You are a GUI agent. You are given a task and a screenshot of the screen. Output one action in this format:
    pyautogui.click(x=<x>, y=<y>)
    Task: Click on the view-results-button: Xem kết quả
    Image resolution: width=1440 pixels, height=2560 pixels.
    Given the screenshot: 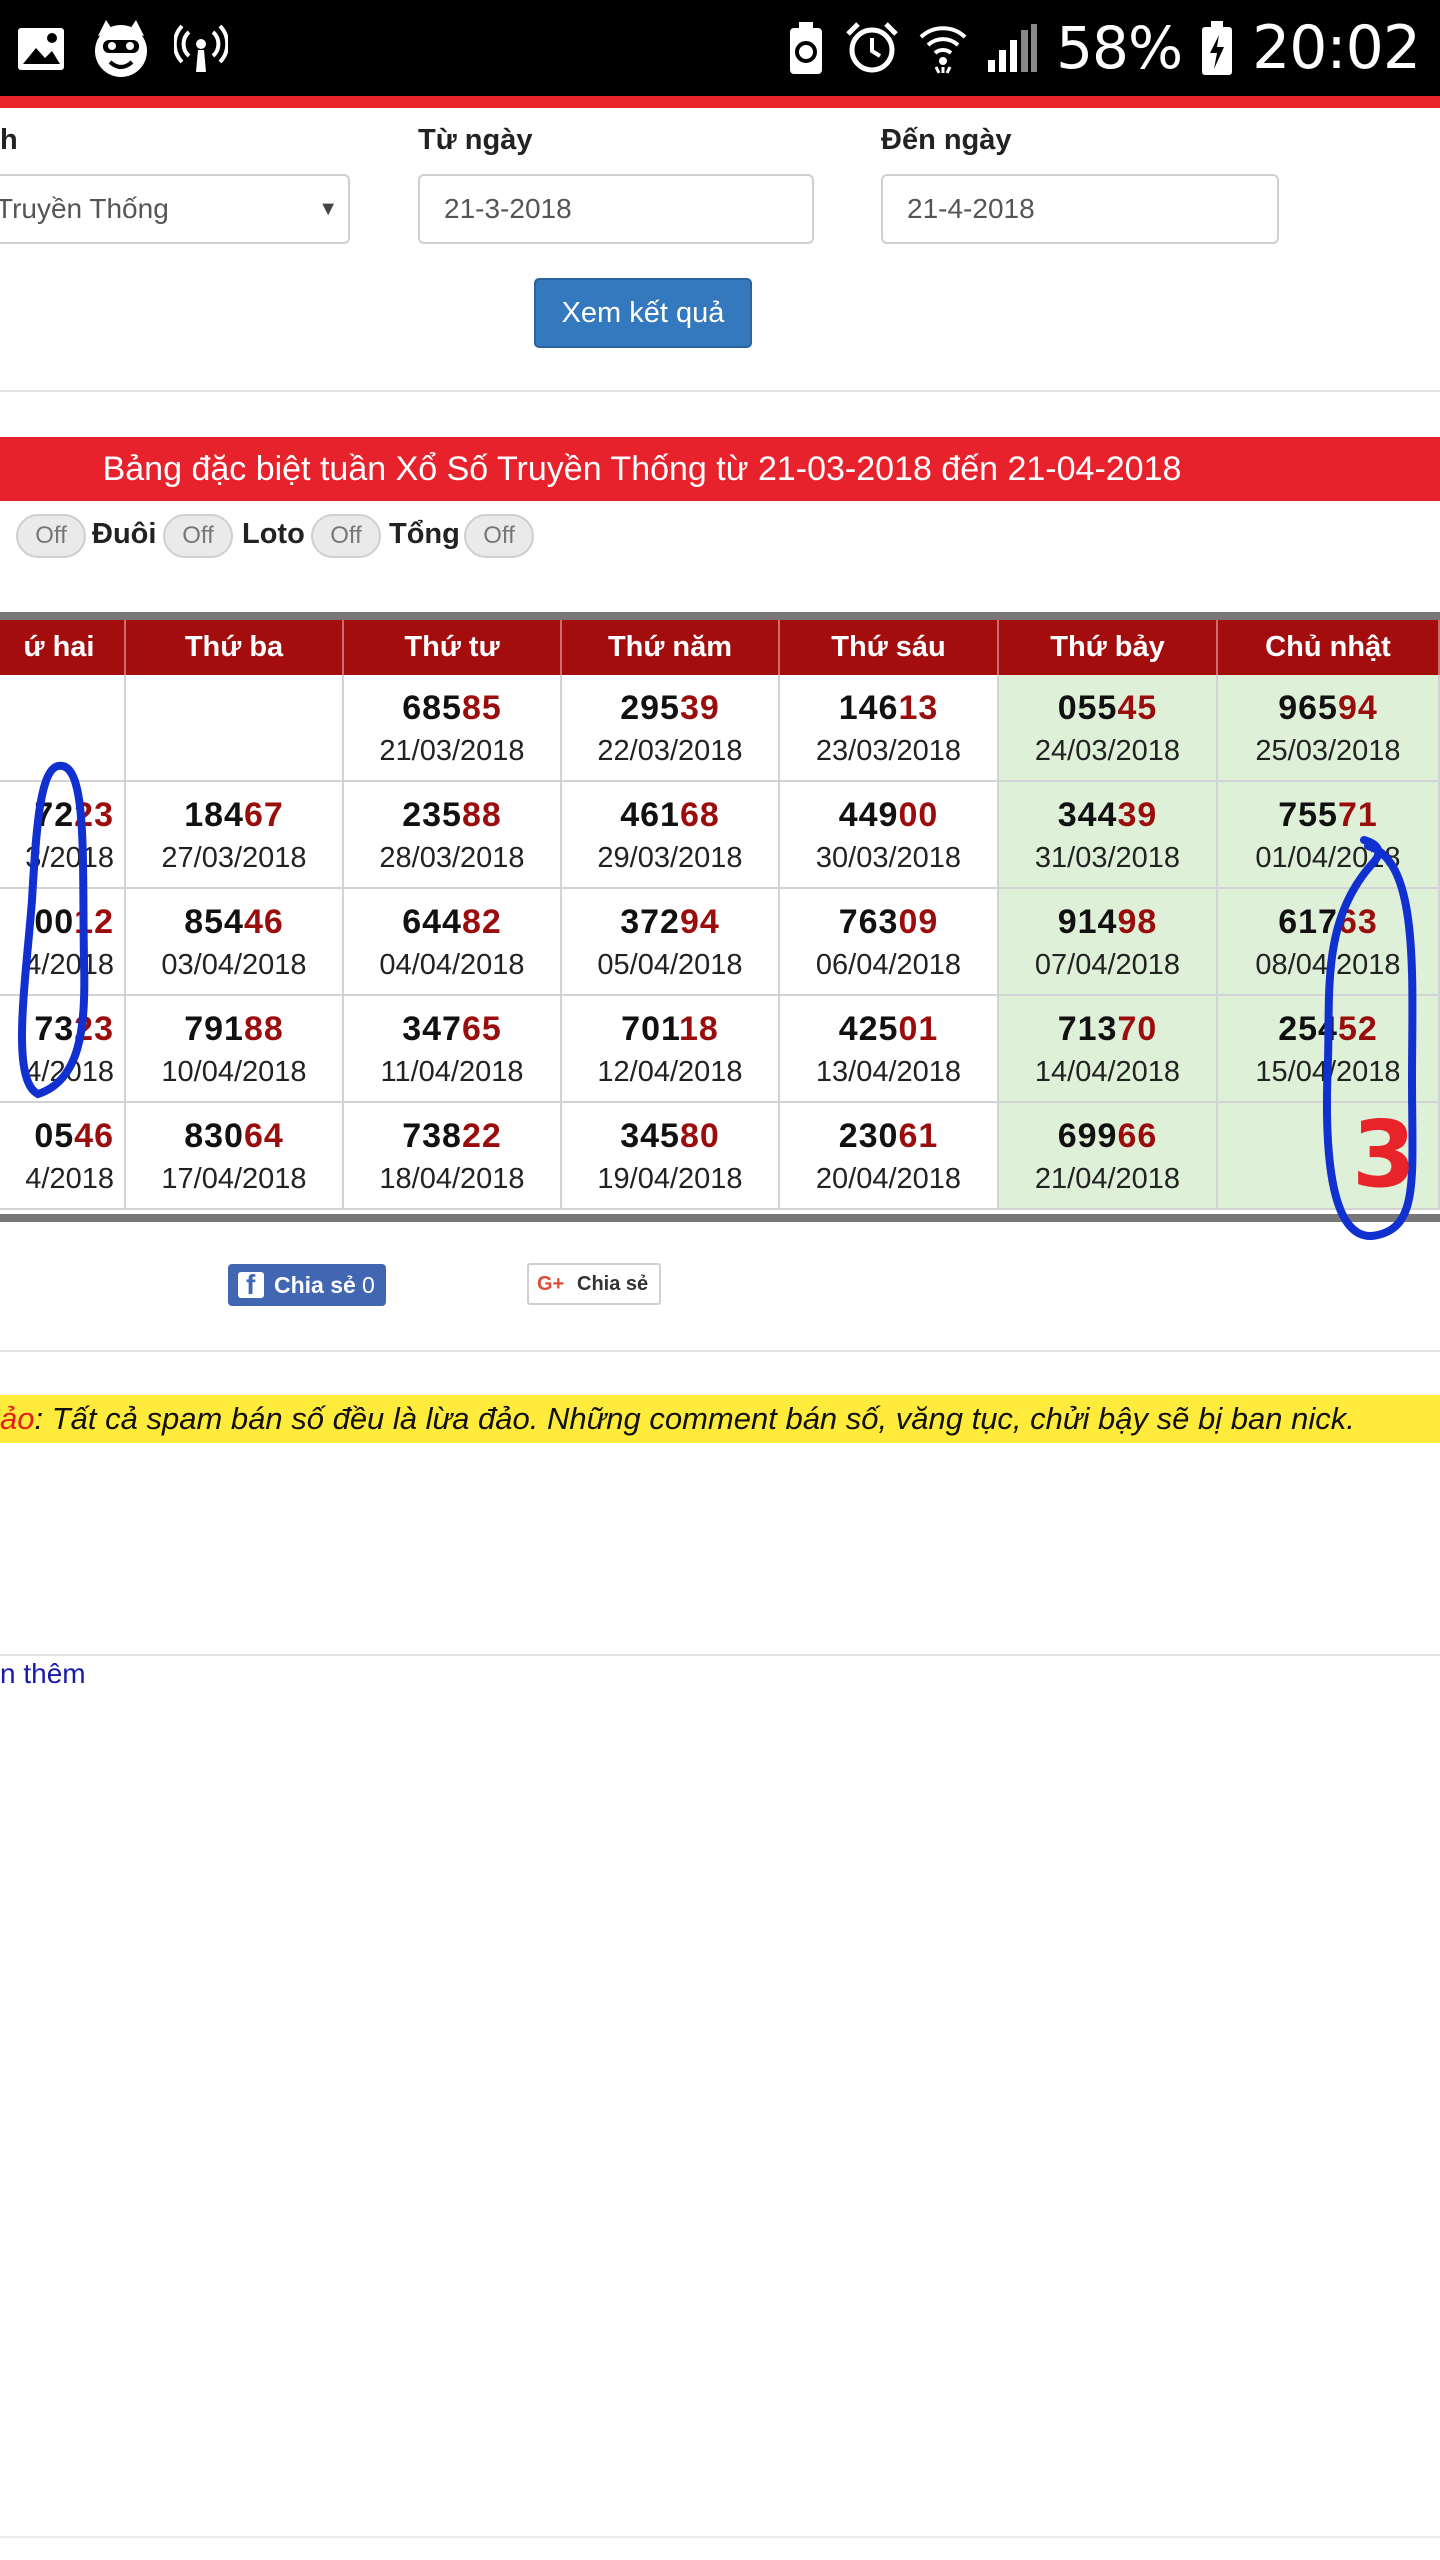 What is the action you would take?
    pyautogui.click(x=643, y=313)
    